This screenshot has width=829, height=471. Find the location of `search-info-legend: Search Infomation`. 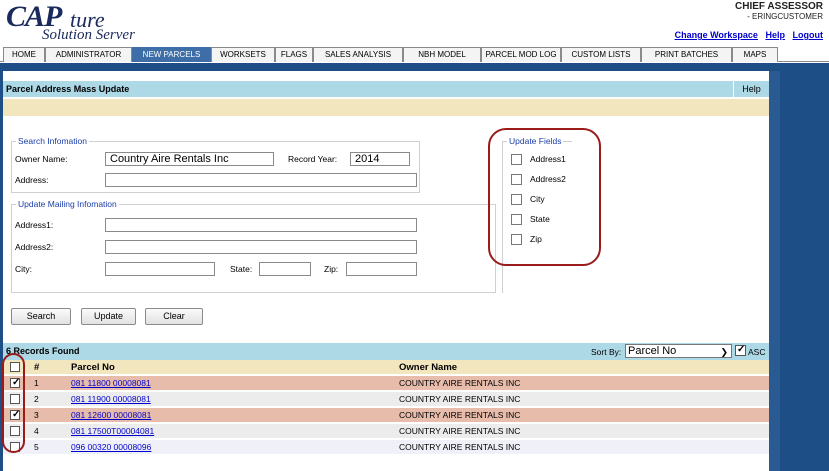

search-info-legend: Search Infomation is located at coordinates (52, 141).